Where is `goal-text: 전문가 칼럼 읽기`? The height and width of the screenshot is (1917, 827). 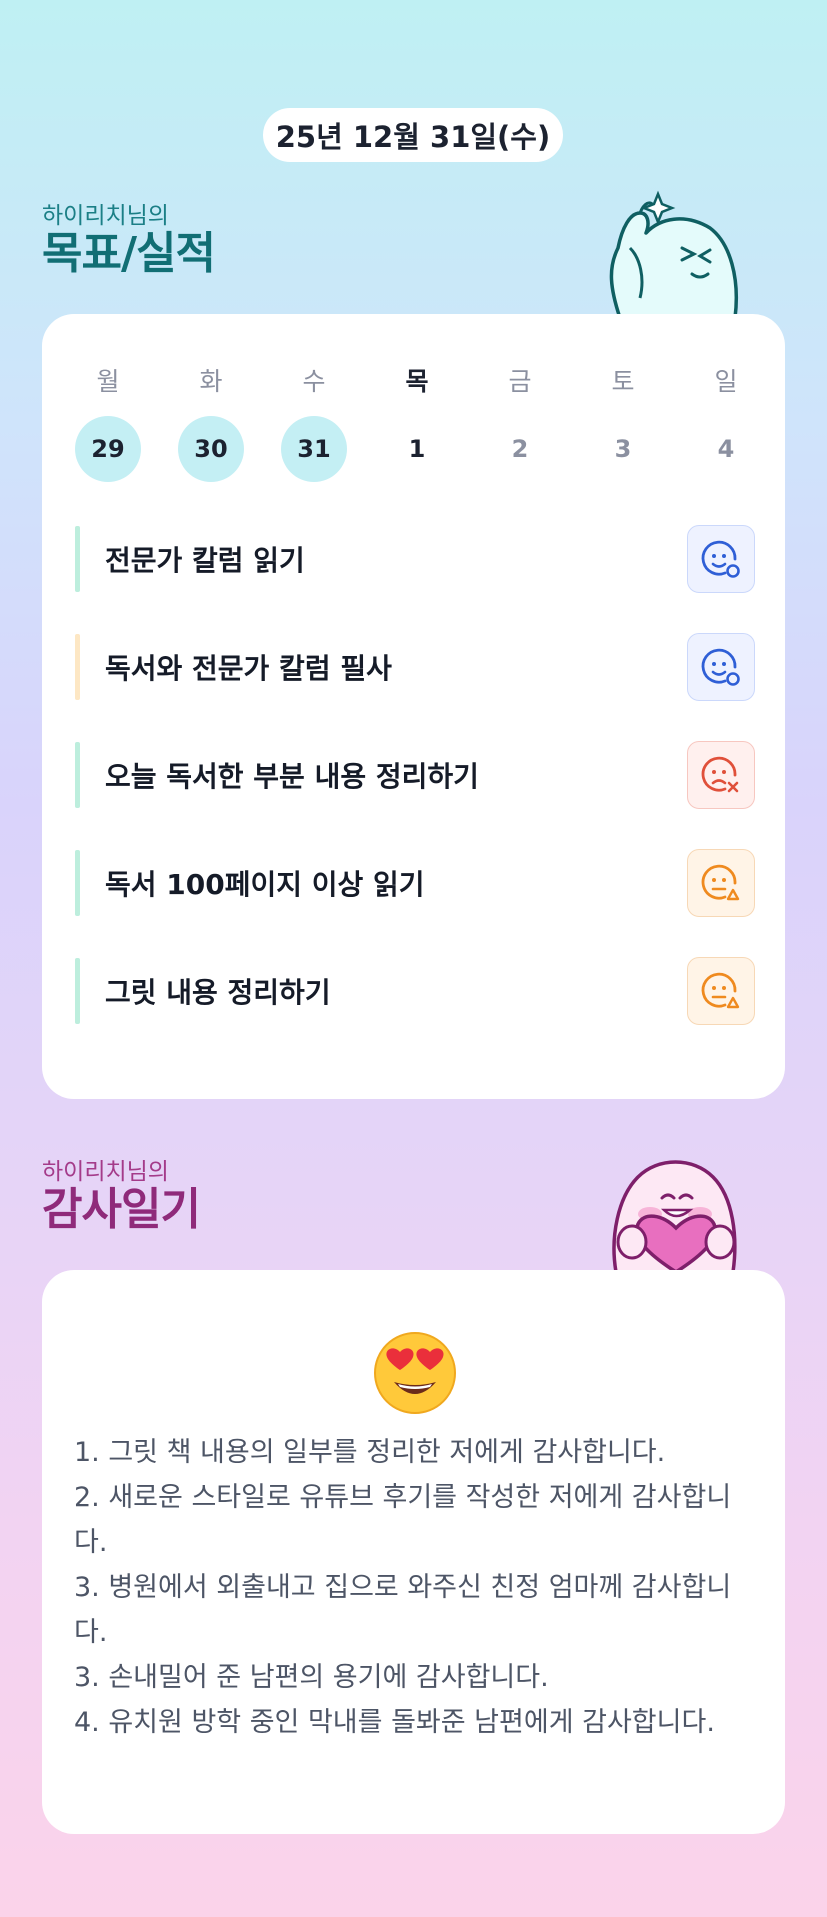 goal-text: 전문가 칼럼 읽기 is located at coordinates (205, 560).